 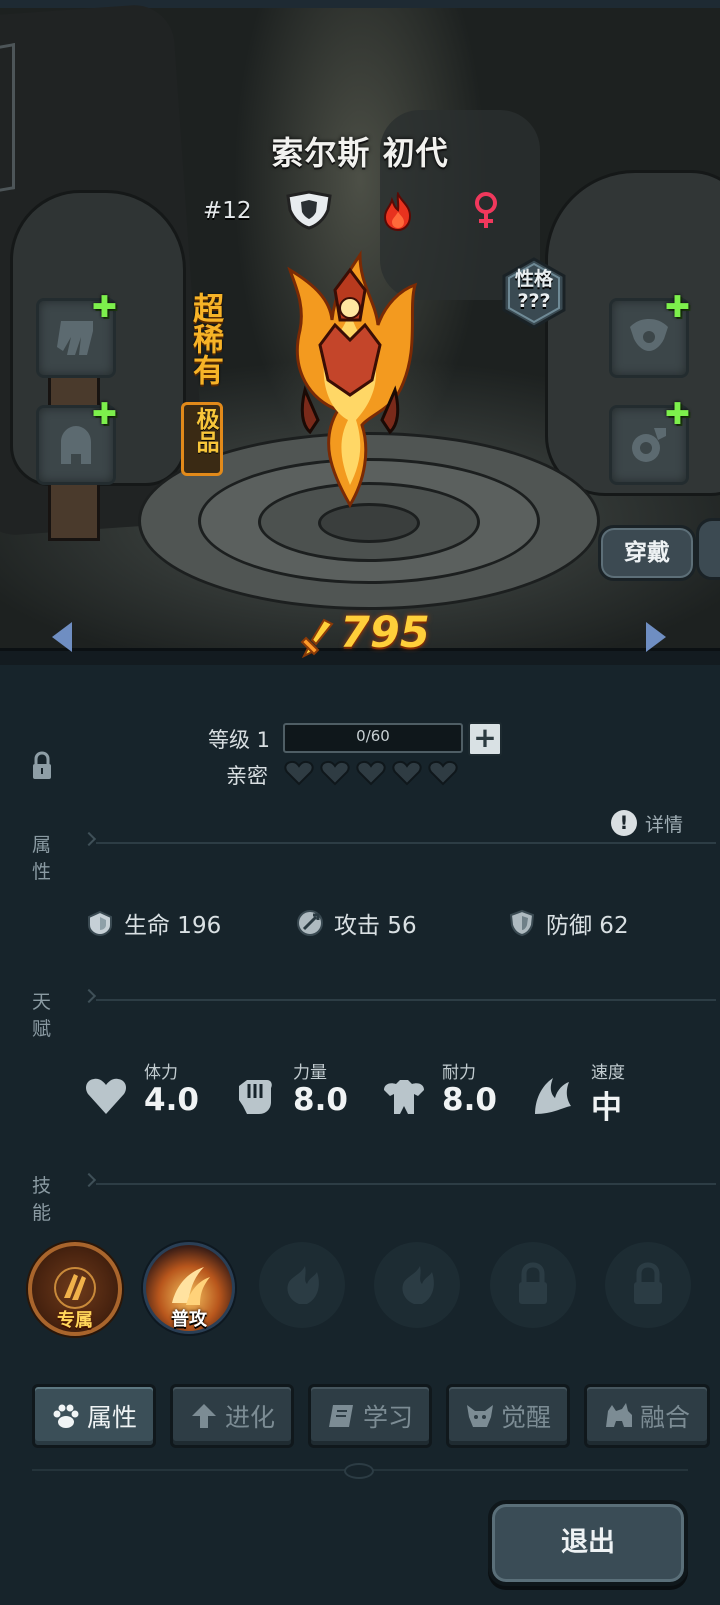 What do you see at coordinates (205, 430) in the screenshot?
I see `quality-label: 极品` at bounding box center [205, 430].